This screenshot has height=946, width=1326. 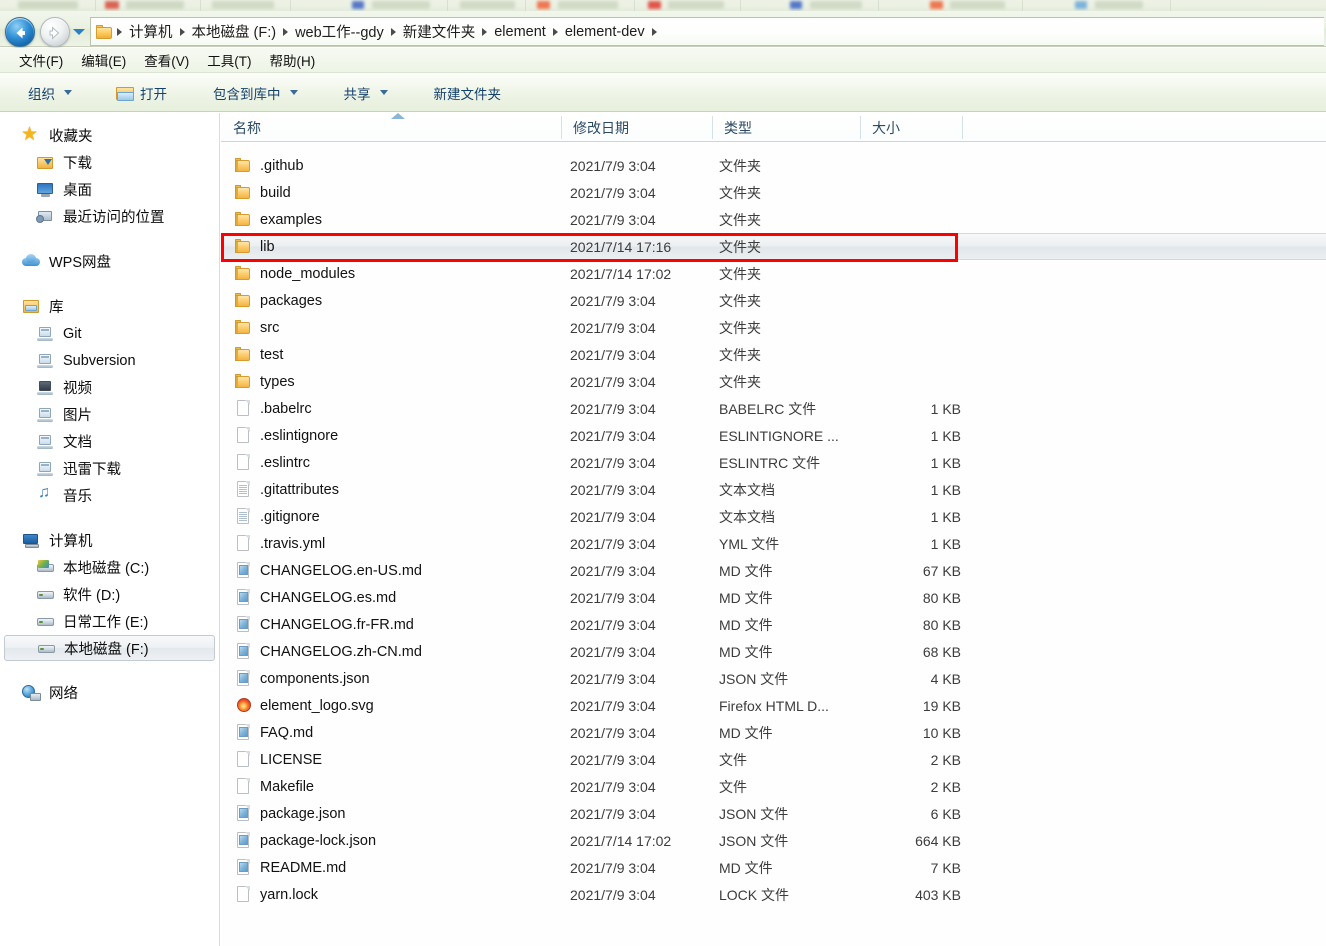 I want to click on column-header-size: 大小, so click(x=911, y=127).